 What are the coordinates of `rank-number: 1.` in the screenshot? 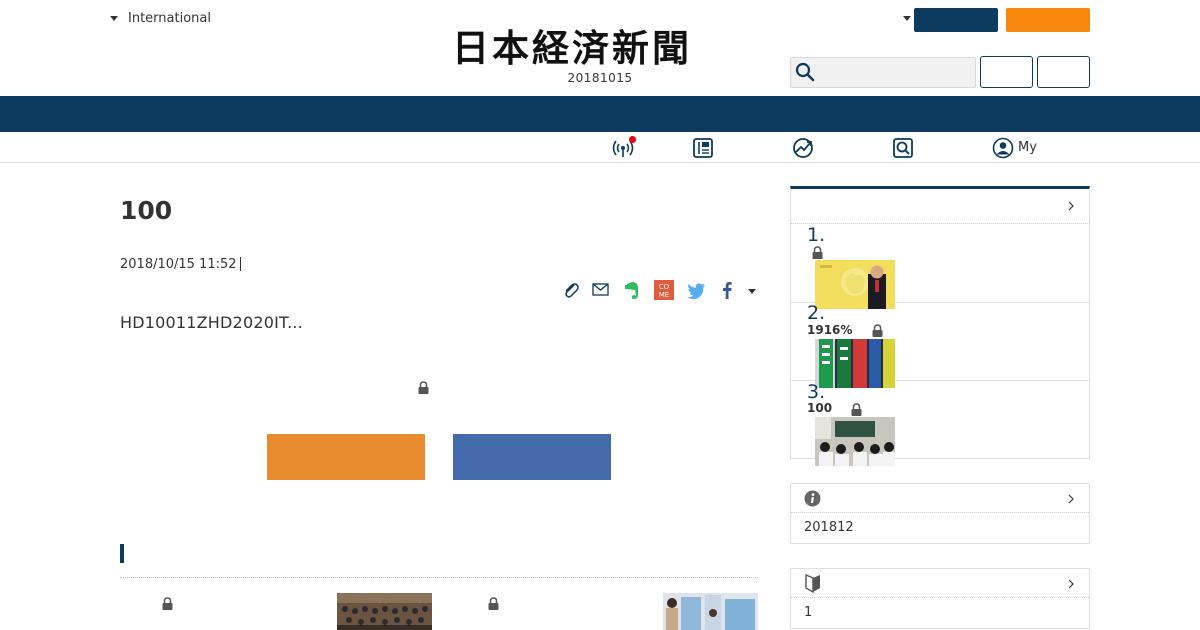 It's located at (816, 235).